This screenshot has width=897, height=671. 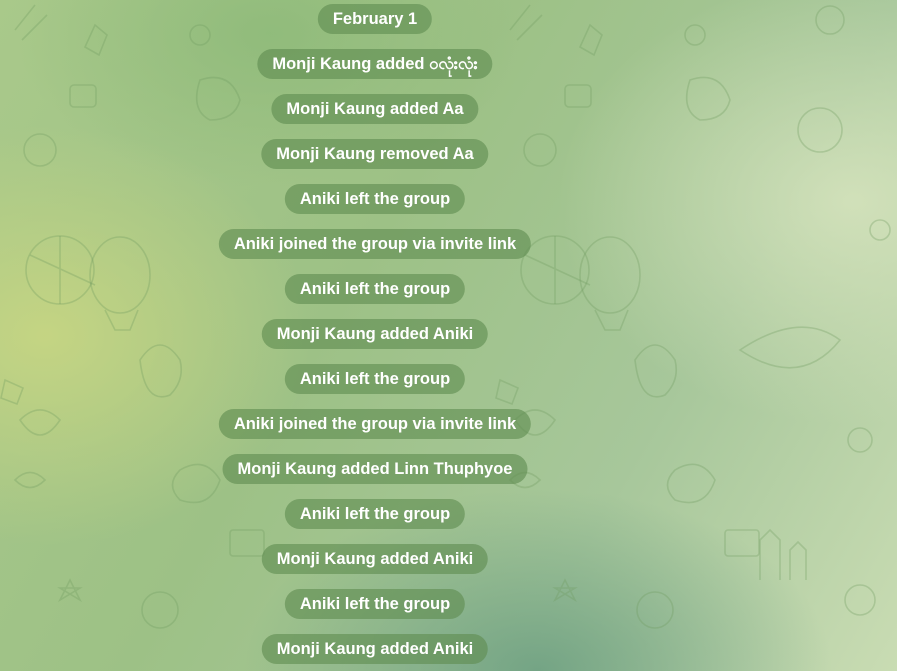 What do you see at coordinates (375, 64) in the screenshot?
I see `service-message: Monji Kaung added ဝလုံးလုံး` at bounding box center [375, 64].